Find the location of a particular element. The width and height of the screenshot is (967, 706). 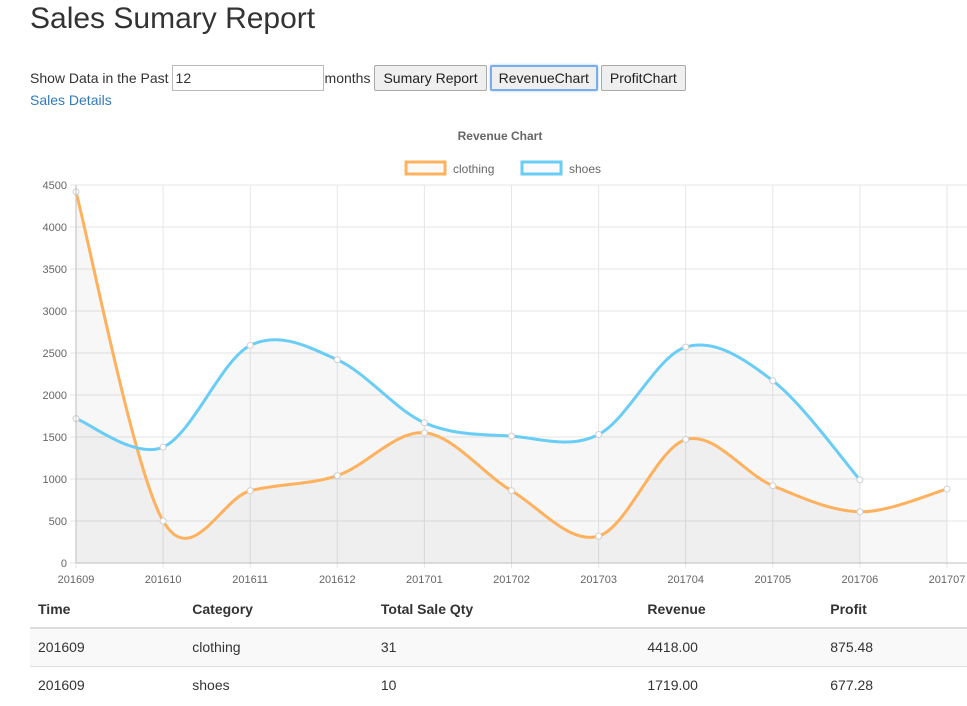

page-title: Sales Sumary Report is located at coordinates (173, 18).